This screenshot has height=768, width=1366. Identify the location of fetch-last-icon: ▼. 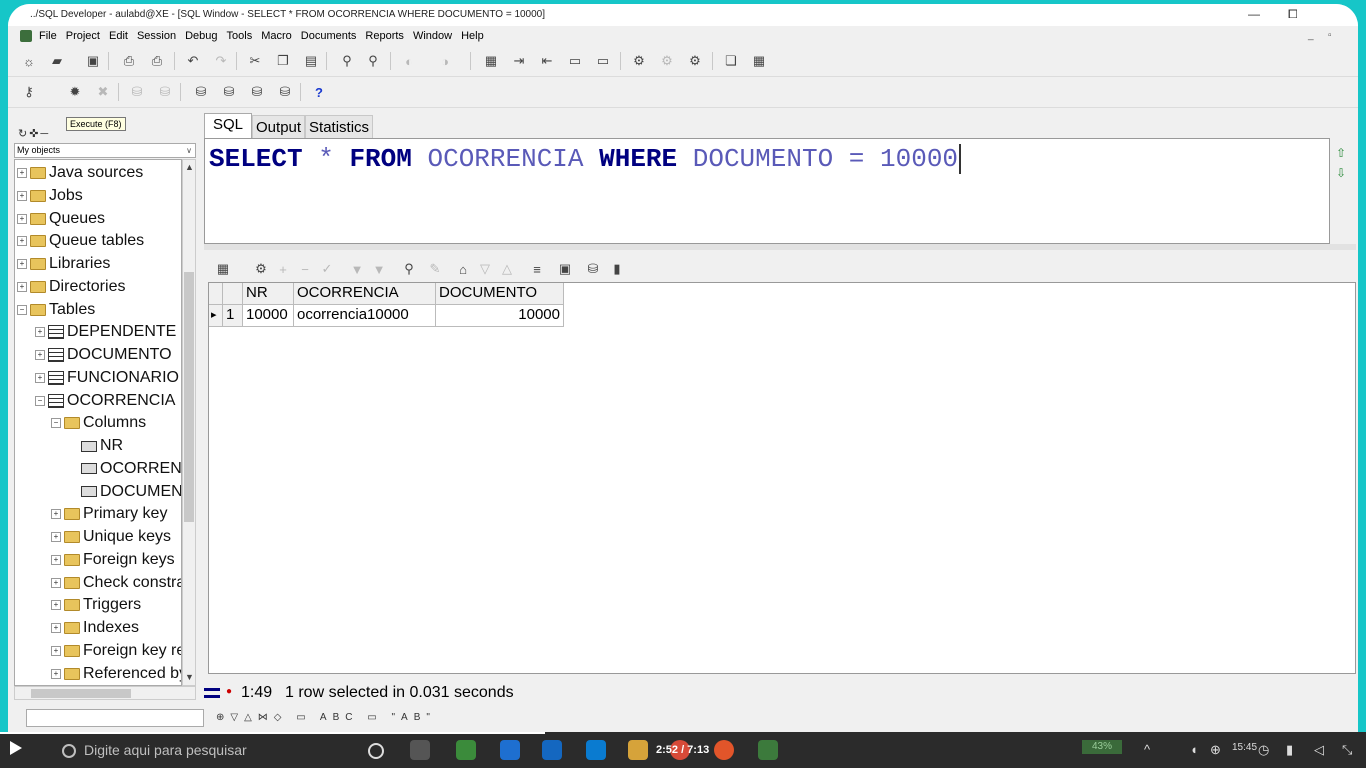
(379, 269).